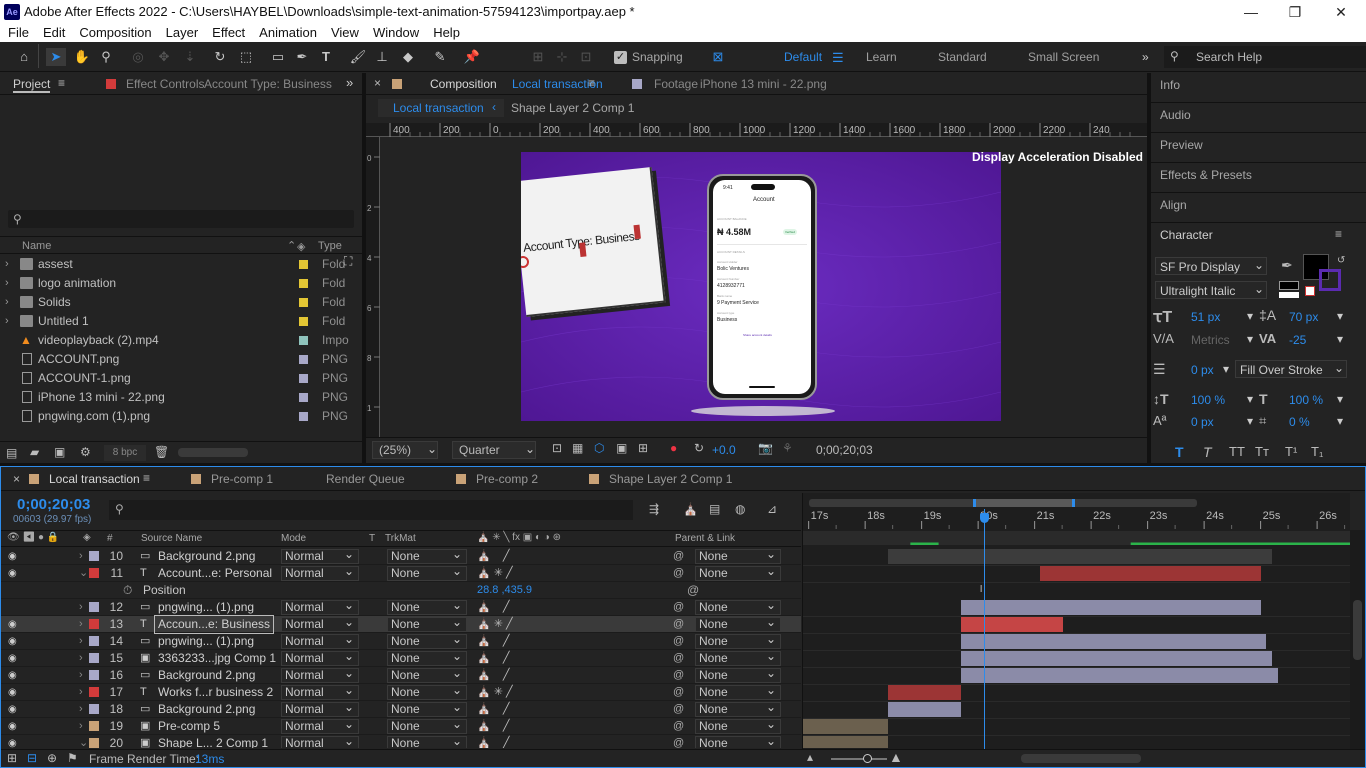 The width and height of the screenshot is (1366, 768). What do you see at coordinates (765, 448) in the screenshot?
I see `snapshot-icon: 📷` at bounding box center [765, 448].